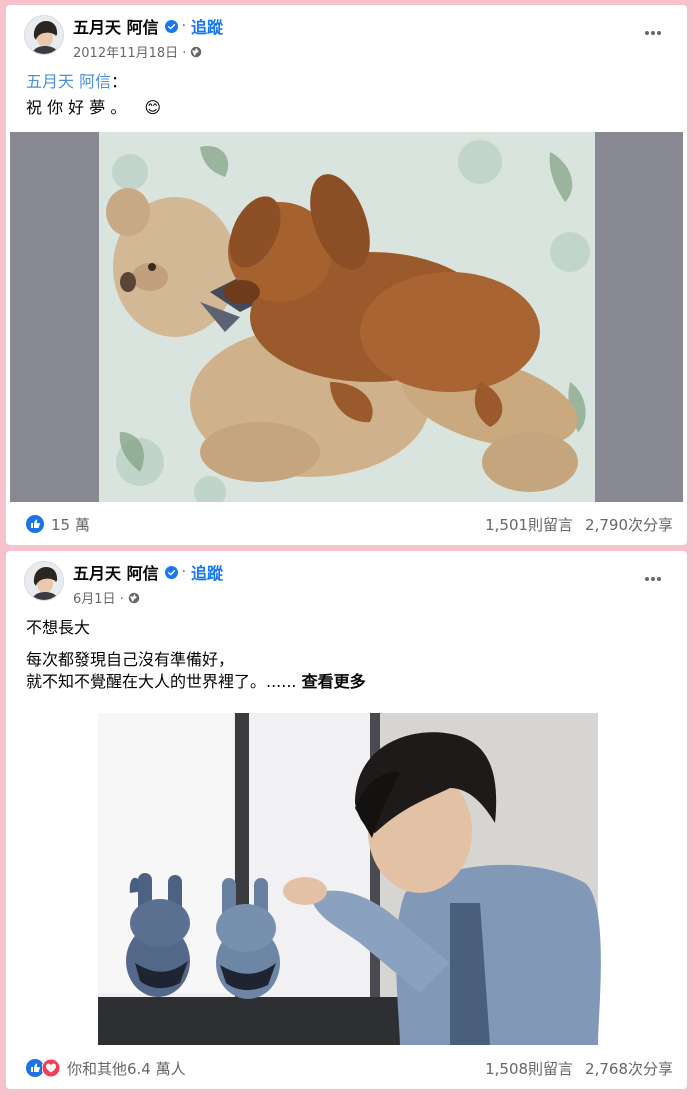 This screenshot has width=693, height=1095. What do you see at coordinates (346, 35) in the screenshot?
I see `post-header: 五月天 阿信 · 追蹤 2012年11月18日 ·` at bounding box center [346, 35].